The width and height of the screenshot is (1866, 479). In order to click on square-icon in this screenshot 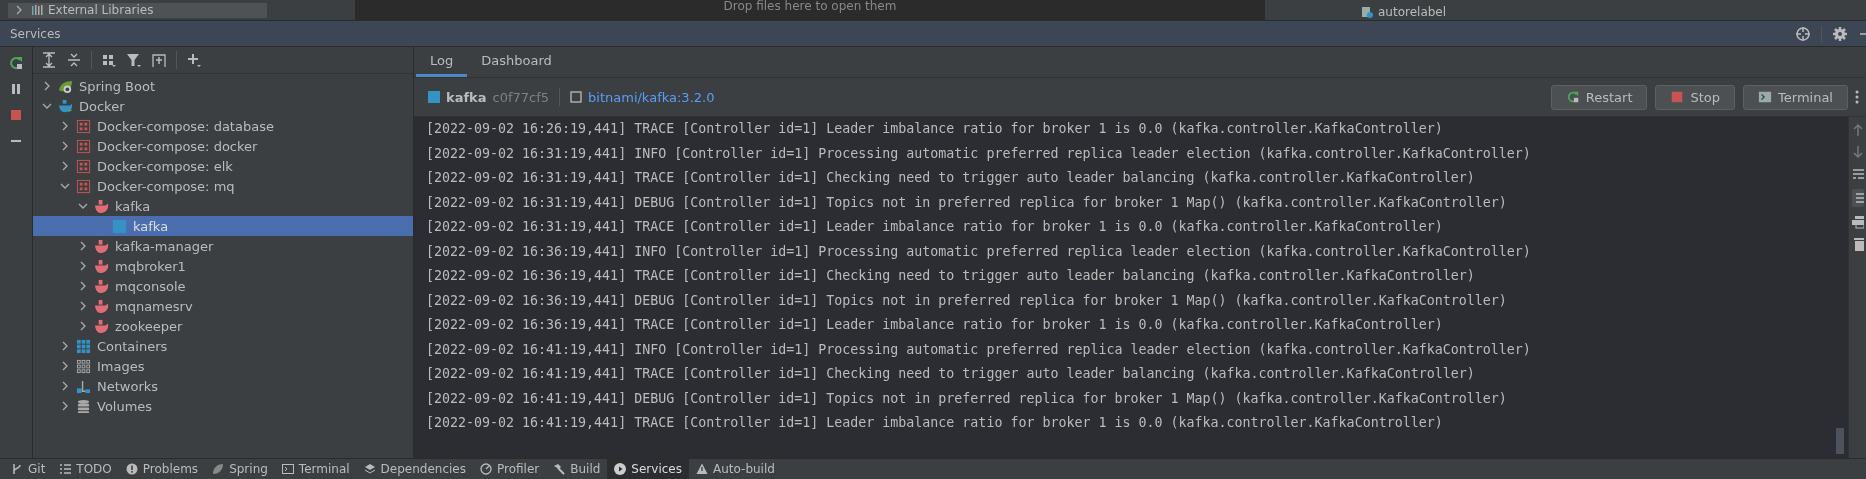, I will do `click(576, 97)`.